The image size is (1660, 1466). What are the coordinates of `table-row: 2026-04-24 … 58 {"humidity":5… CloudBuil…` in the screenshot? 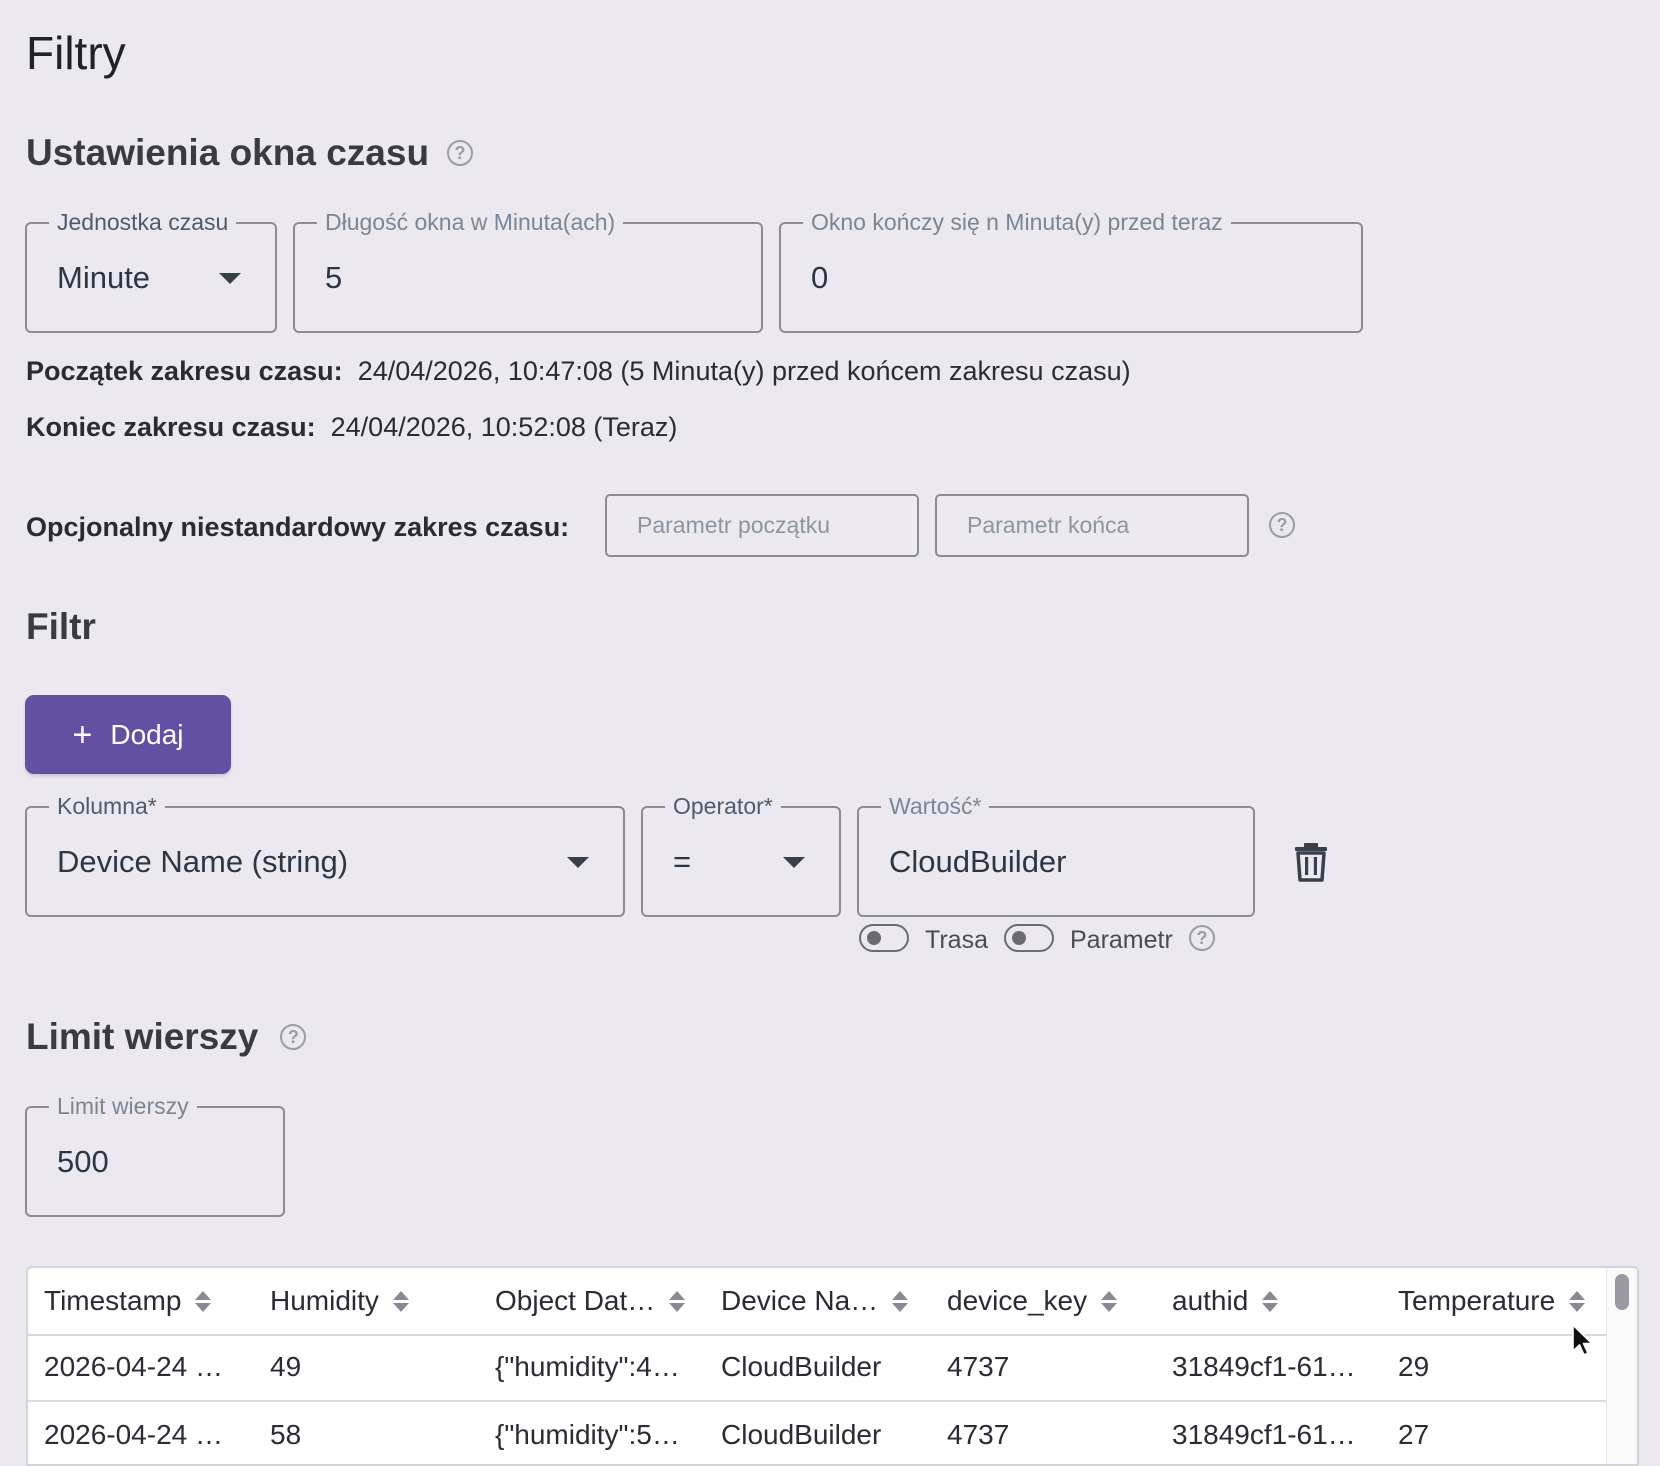 It's located at (818, 1433).